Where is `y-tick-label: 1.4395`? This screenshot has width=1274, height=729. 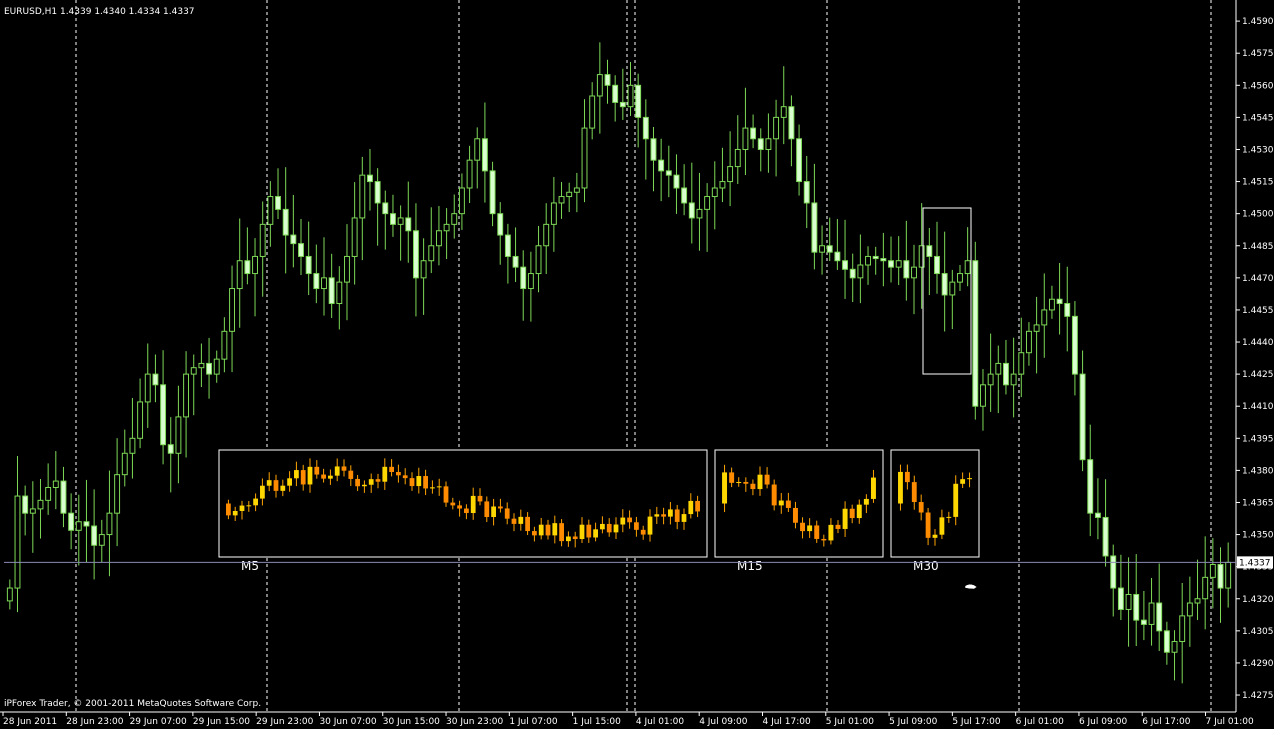
y-tick-label: 1.4395 is located at coordinates (1258, 439).